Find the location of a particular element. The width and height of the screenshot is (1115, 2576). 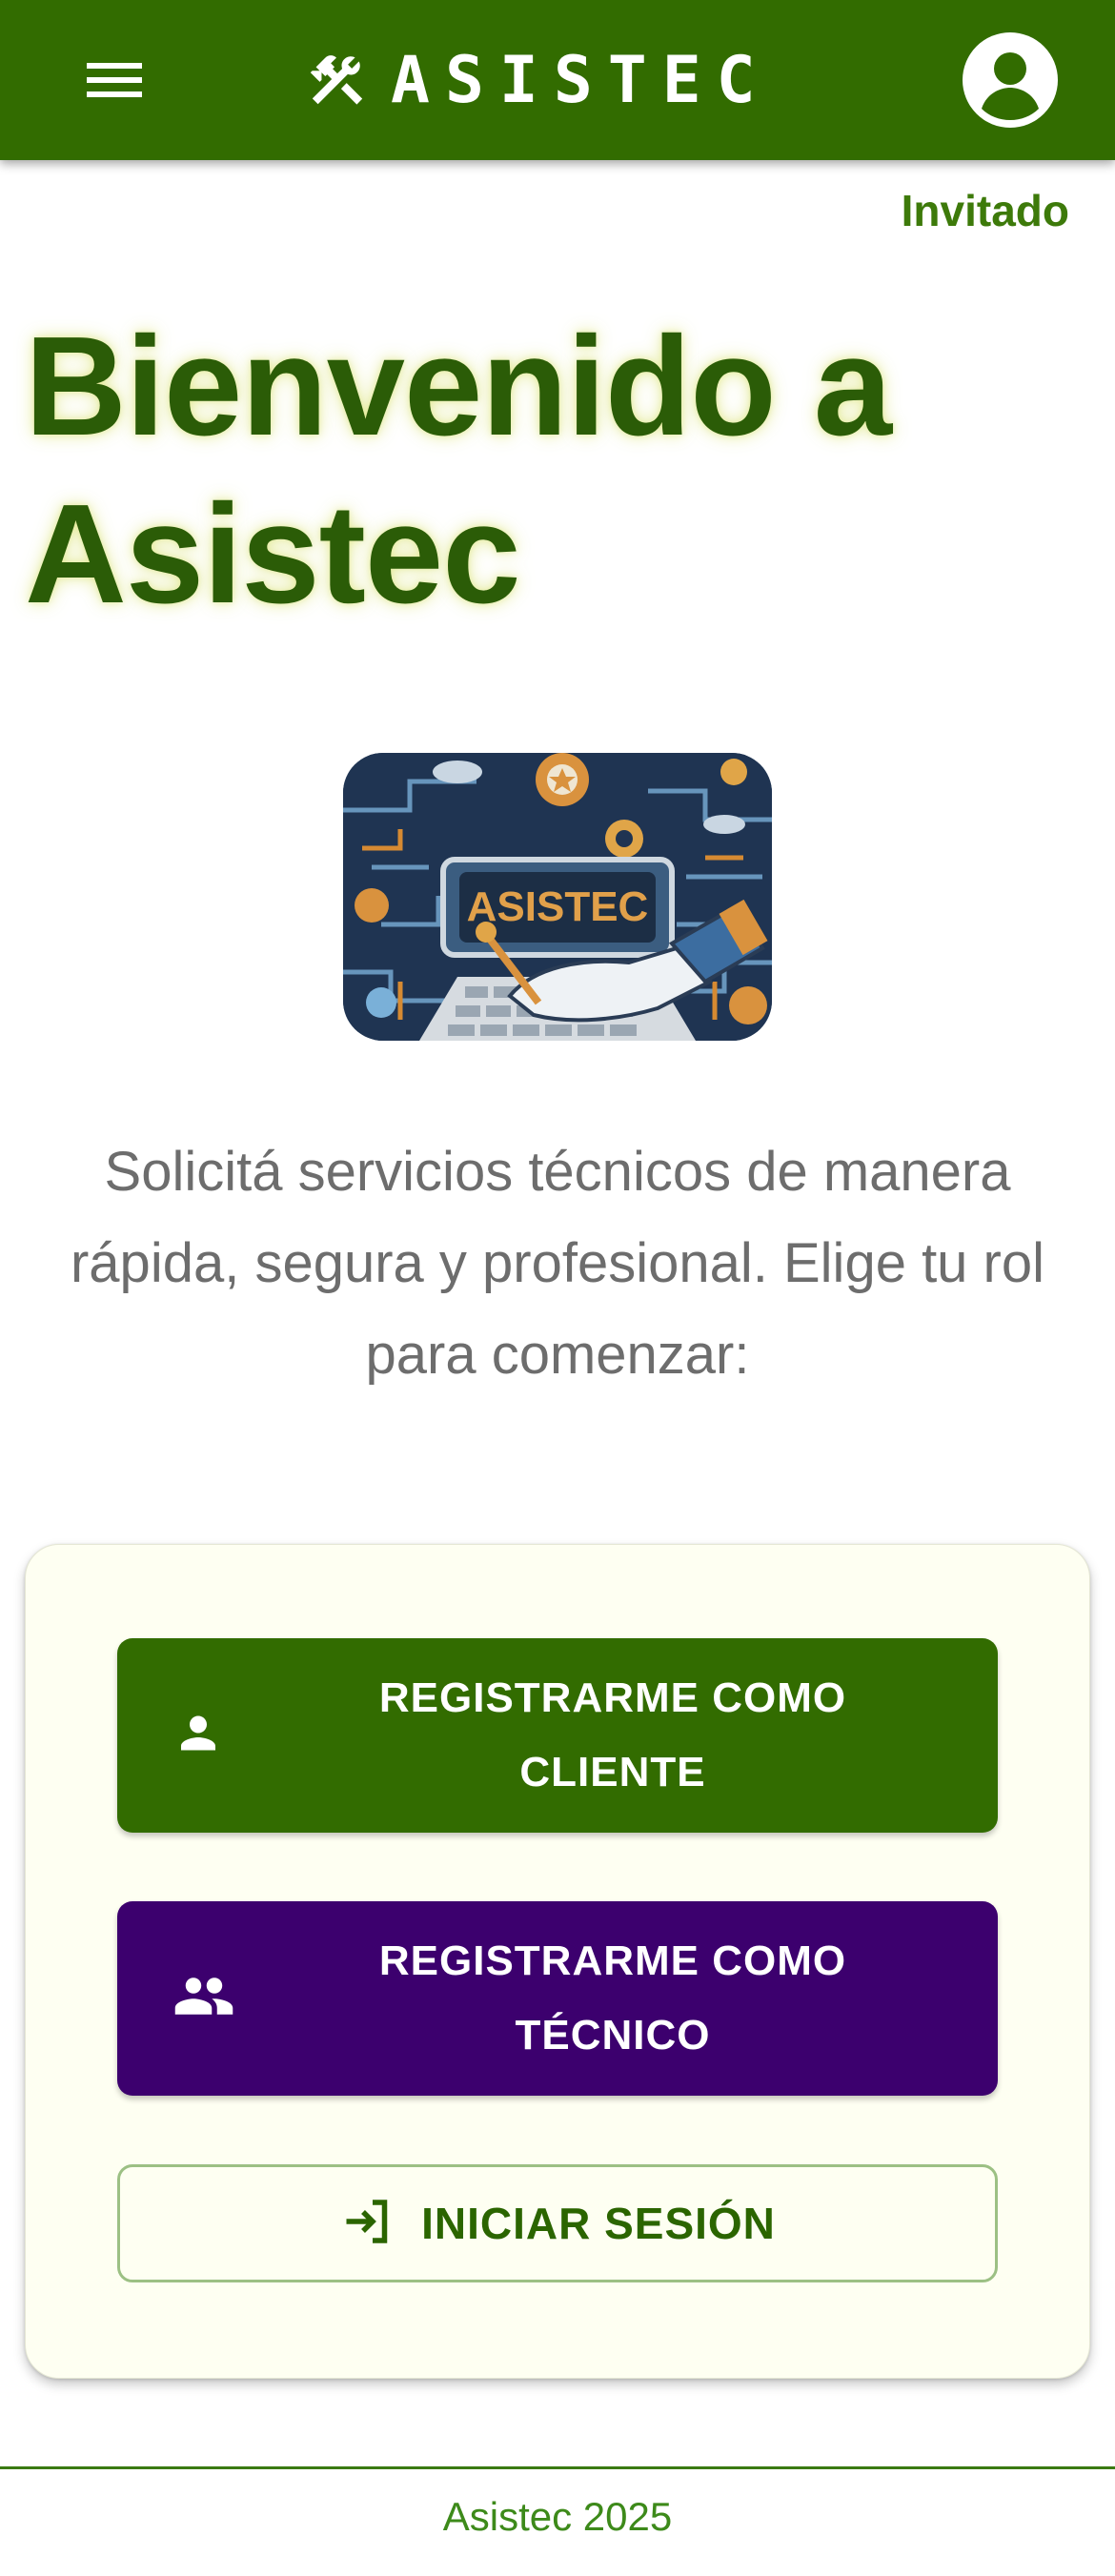

logo-text: ASISTEC is located at coordinates (558, 906).